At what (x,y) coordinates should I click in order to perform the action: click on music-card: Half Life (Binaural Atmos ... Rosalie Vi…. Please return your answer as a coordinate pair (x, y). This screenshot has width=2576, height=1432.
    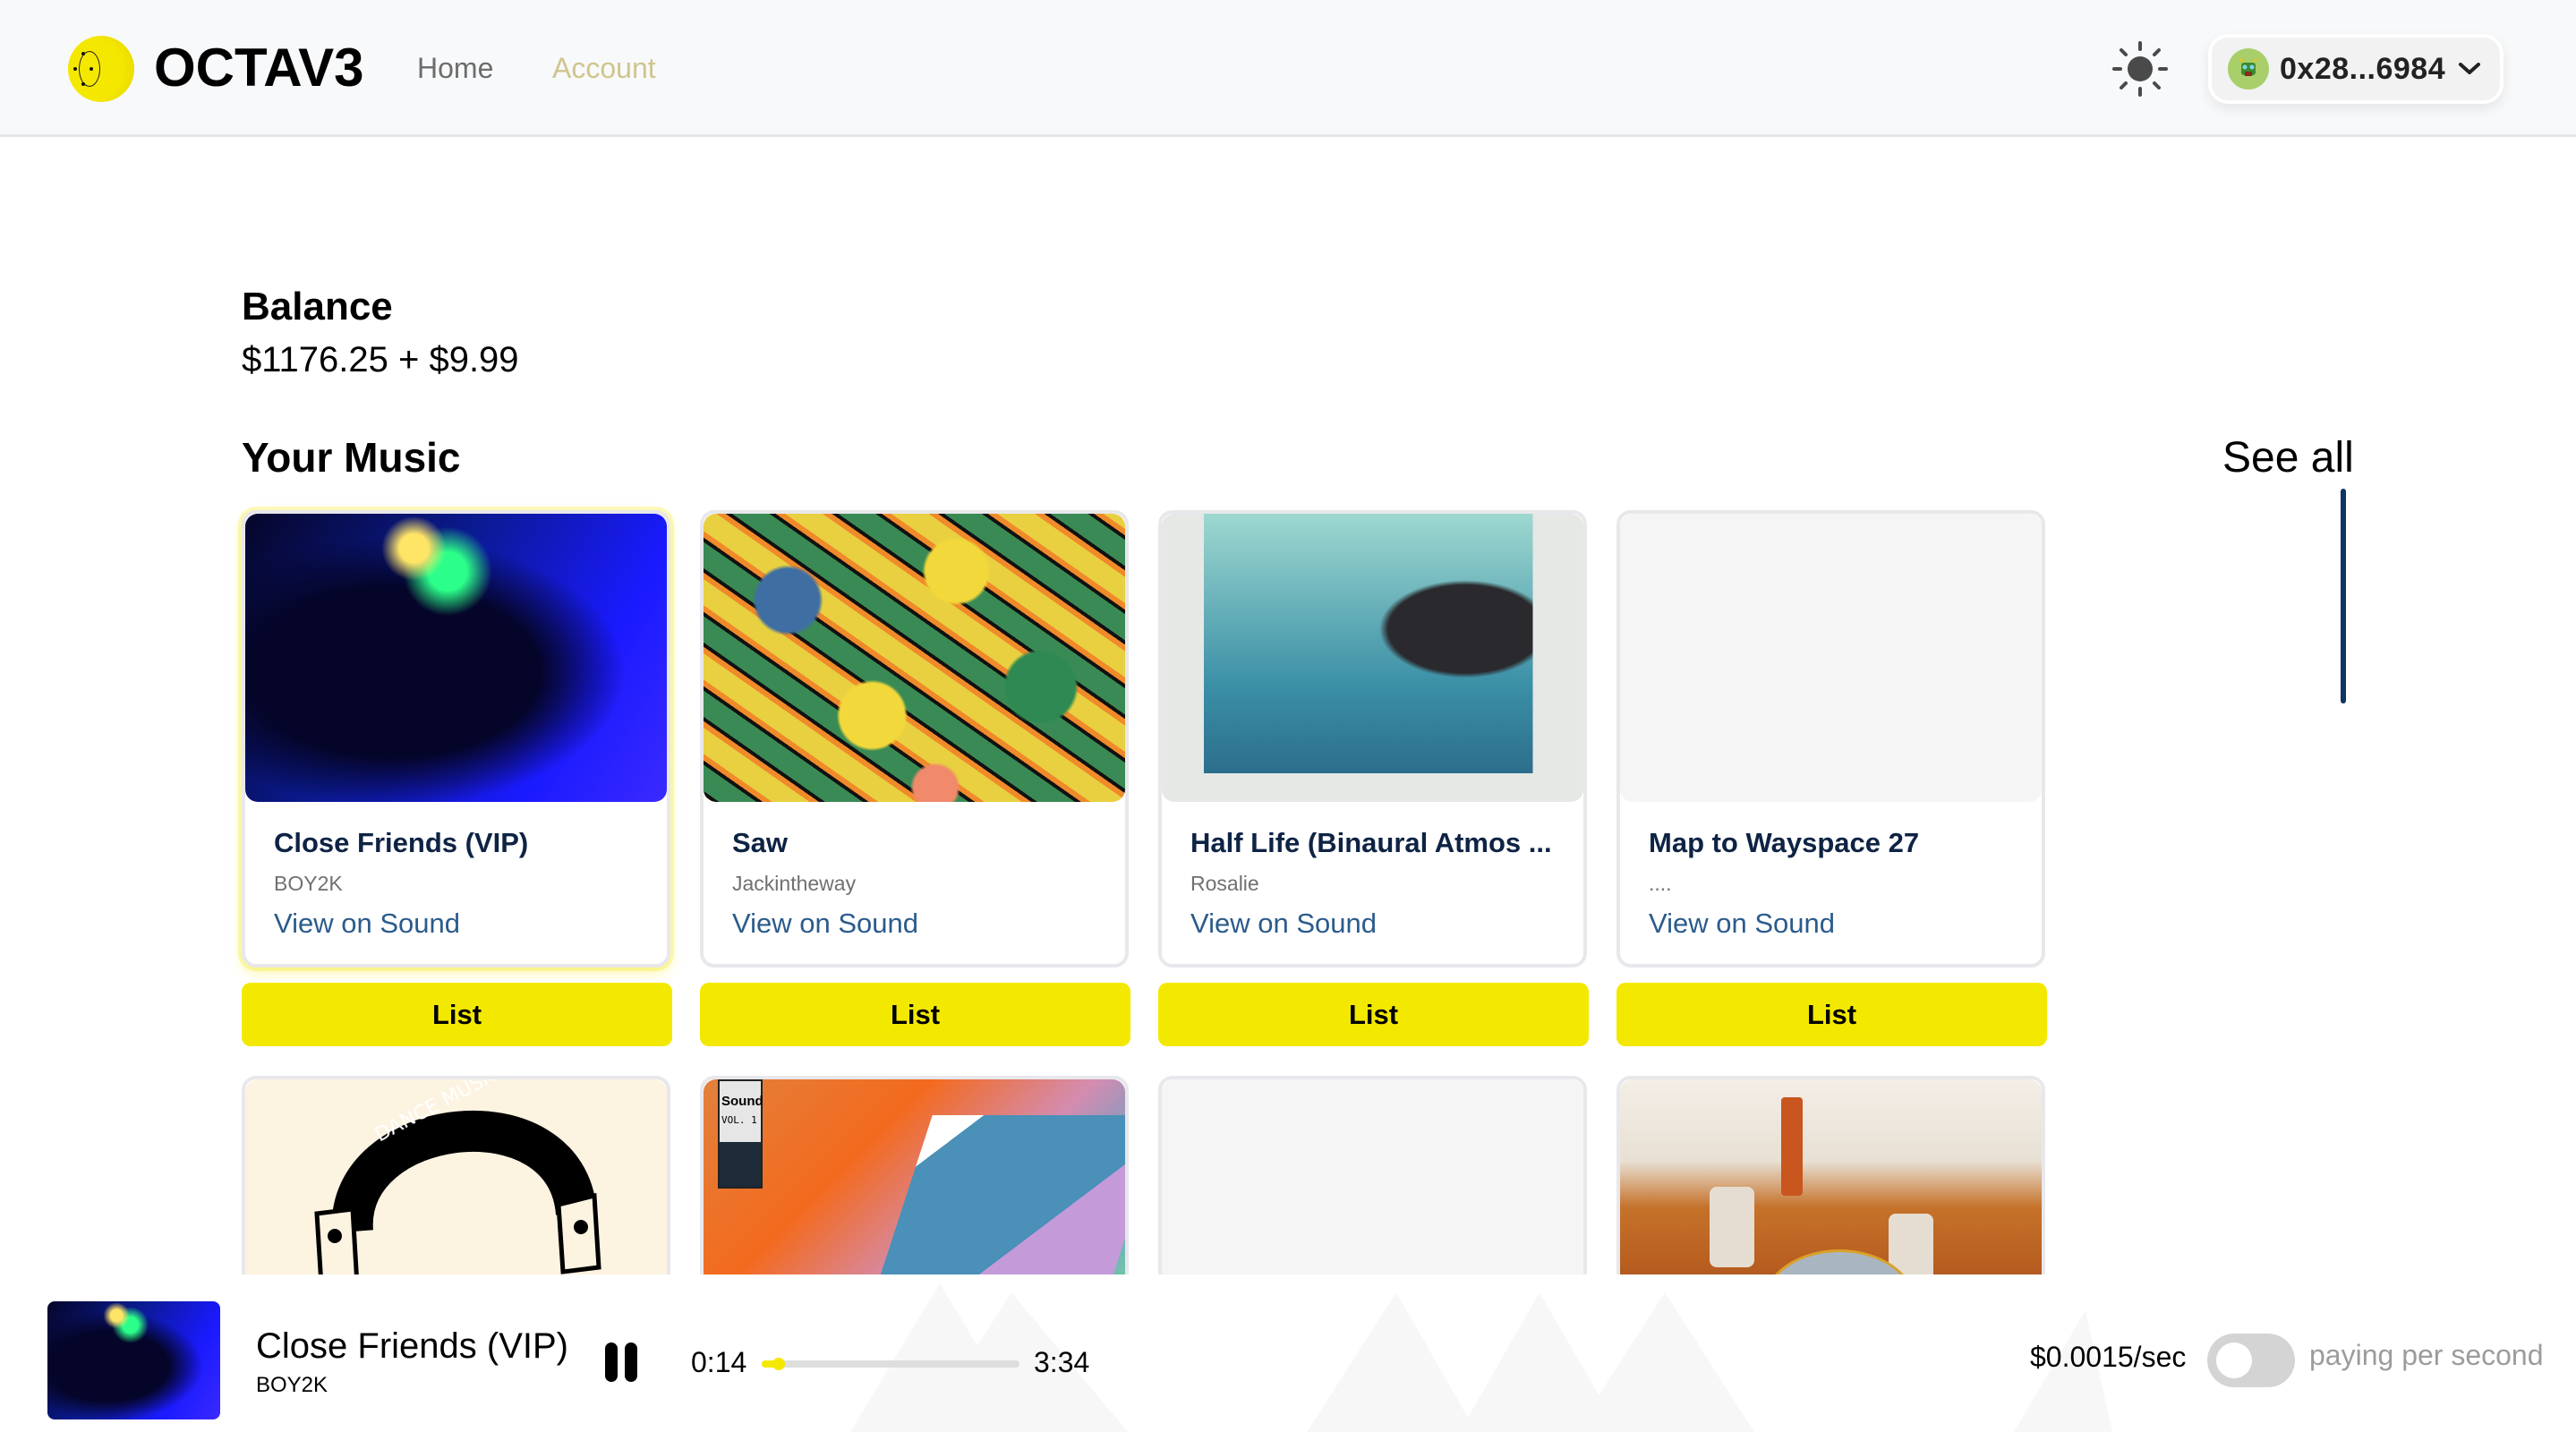
    Looking at the image, I should click on (1372, 738).